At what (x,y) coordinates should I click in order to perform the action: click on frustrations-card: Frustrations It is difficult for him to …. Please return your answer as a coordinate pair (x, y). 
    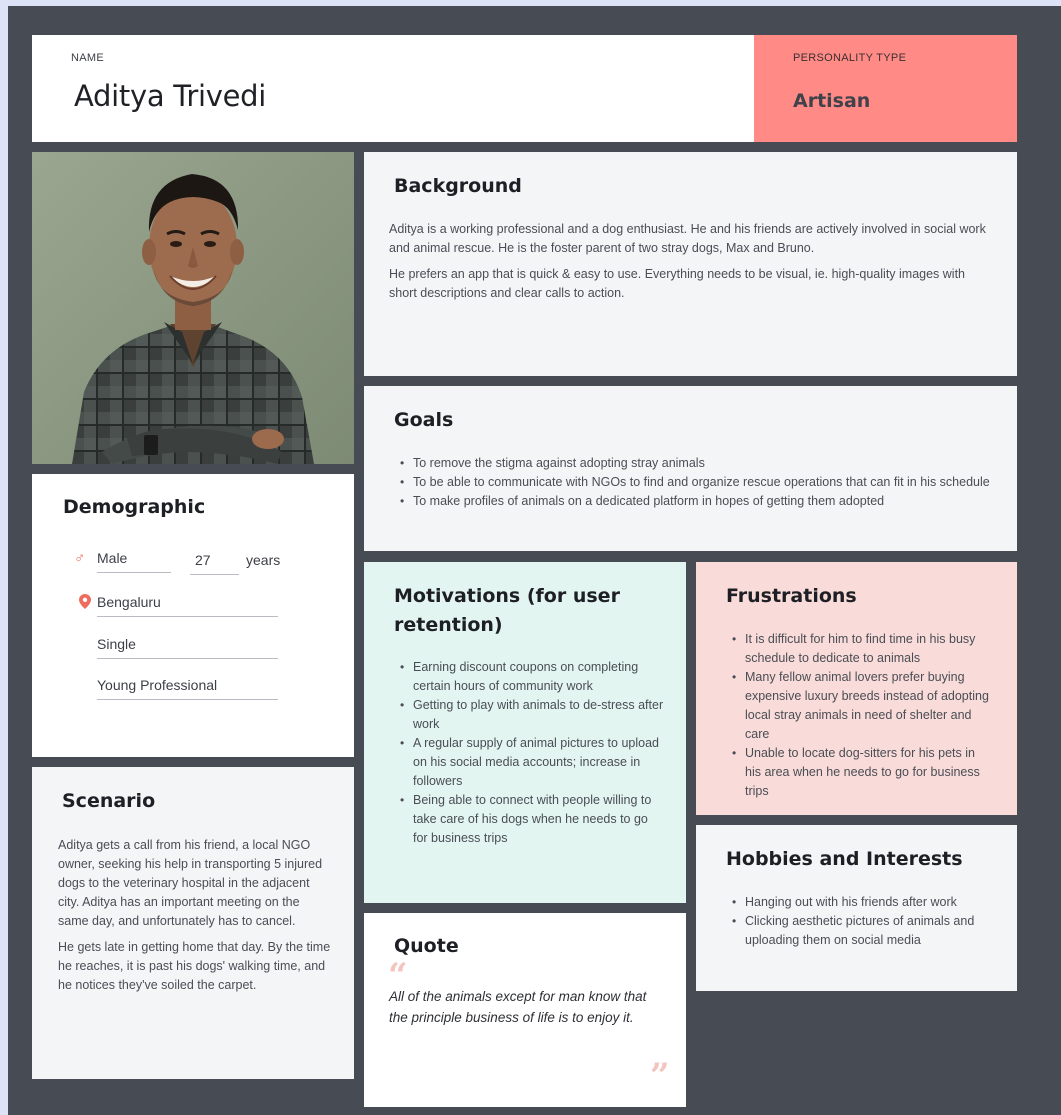
    Looking at the image, I should click on (856, 688).